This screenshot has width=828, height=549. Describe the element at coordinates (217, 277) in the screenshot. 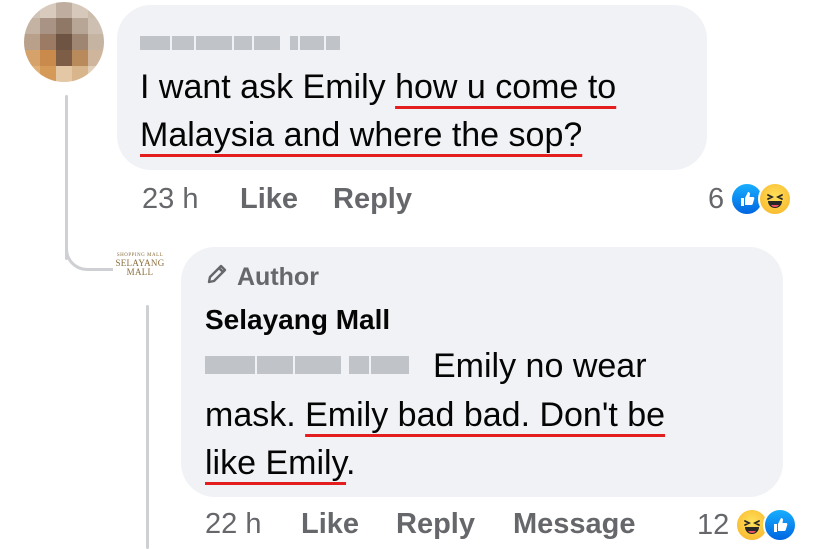

I see `pencil-icon` at that location.